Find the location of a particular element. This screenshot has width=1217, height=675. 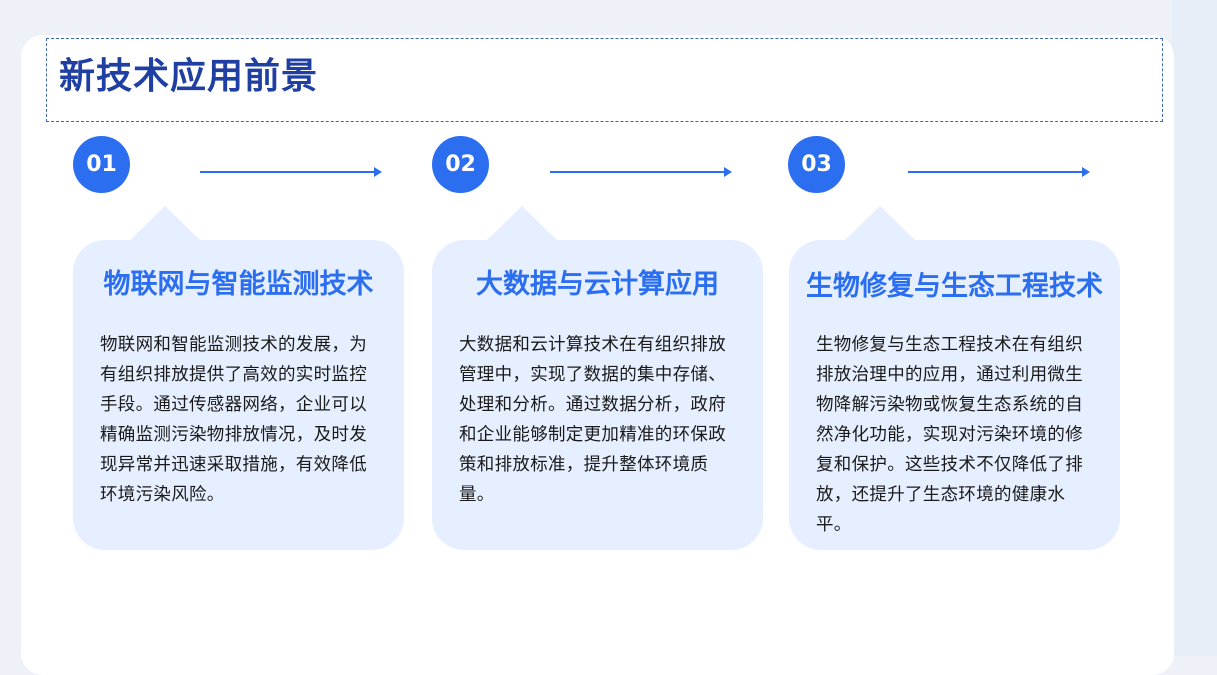

background-strip is located at coordinates (1194, 328).